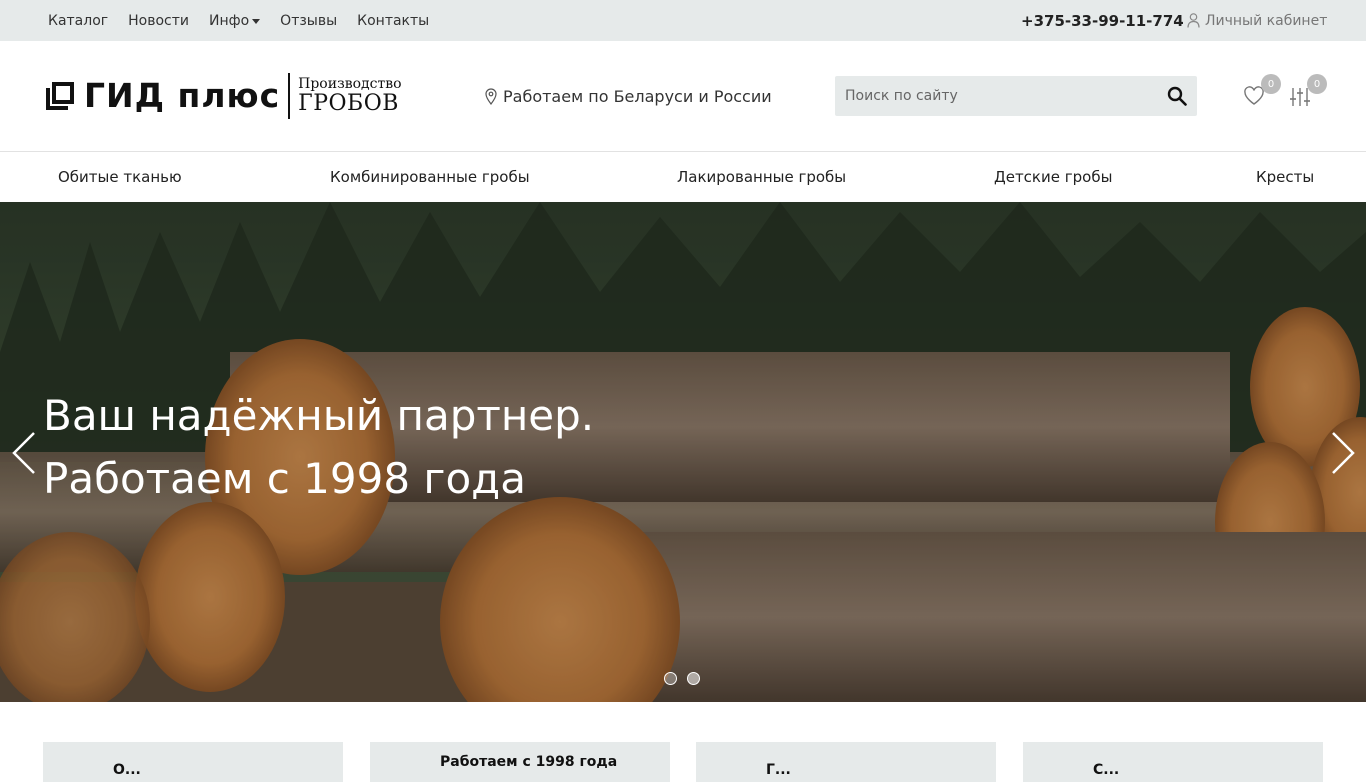 Image resolution: width=1366 pixels, height=782 pixels. I want to click on service-area: Работаем по Беларуси и России, so click(628, 96).